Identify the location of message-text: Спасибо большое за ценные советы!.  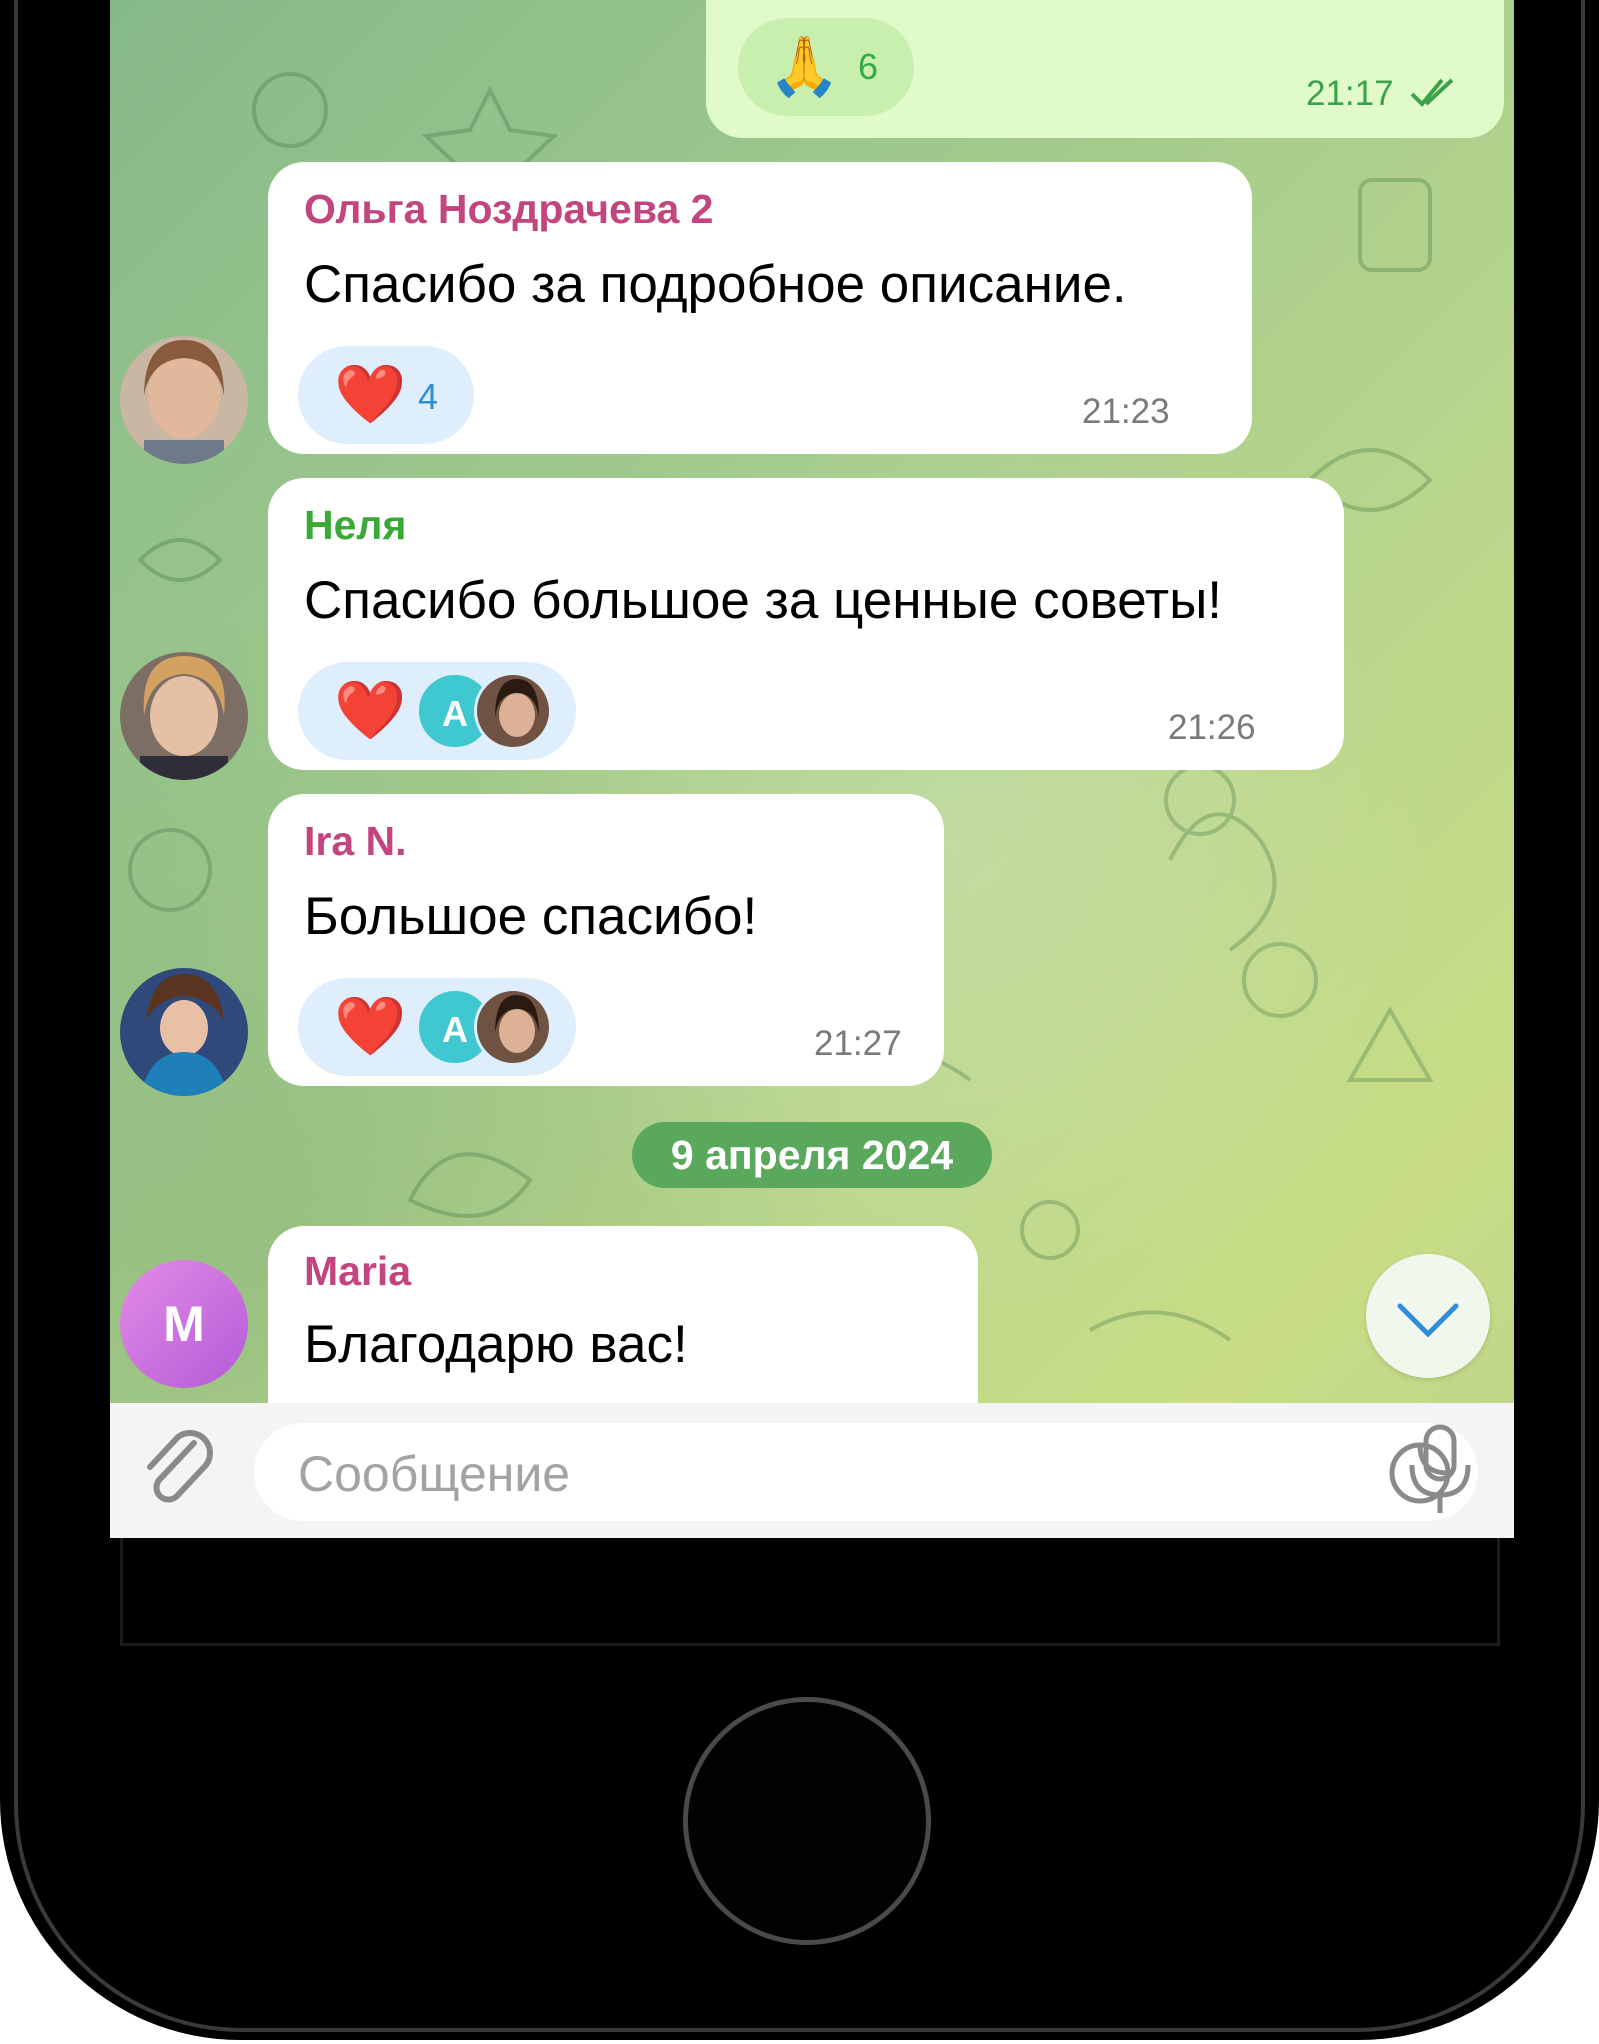
(763, 600).